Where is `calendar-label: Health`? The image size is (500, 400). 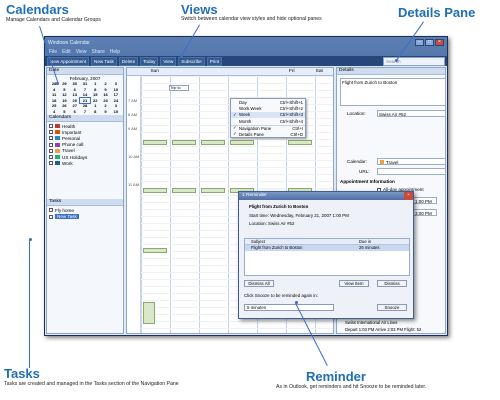 calendar-label: Health is located at coordinates (69, 126).